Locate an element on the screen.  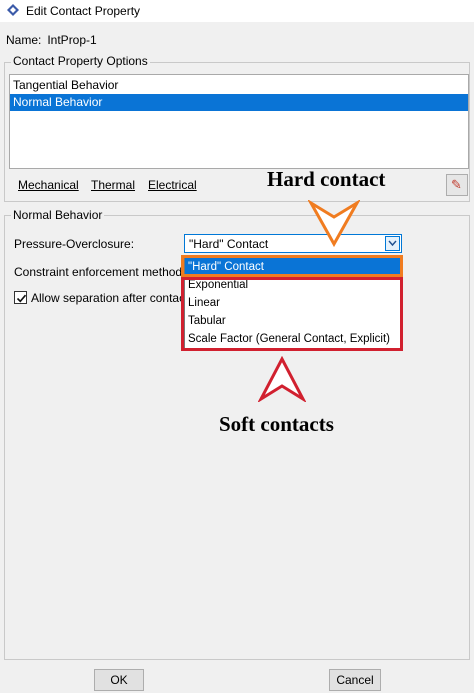
contact-property-options-title: Contact Property Options is located at coordinates (80, 61).